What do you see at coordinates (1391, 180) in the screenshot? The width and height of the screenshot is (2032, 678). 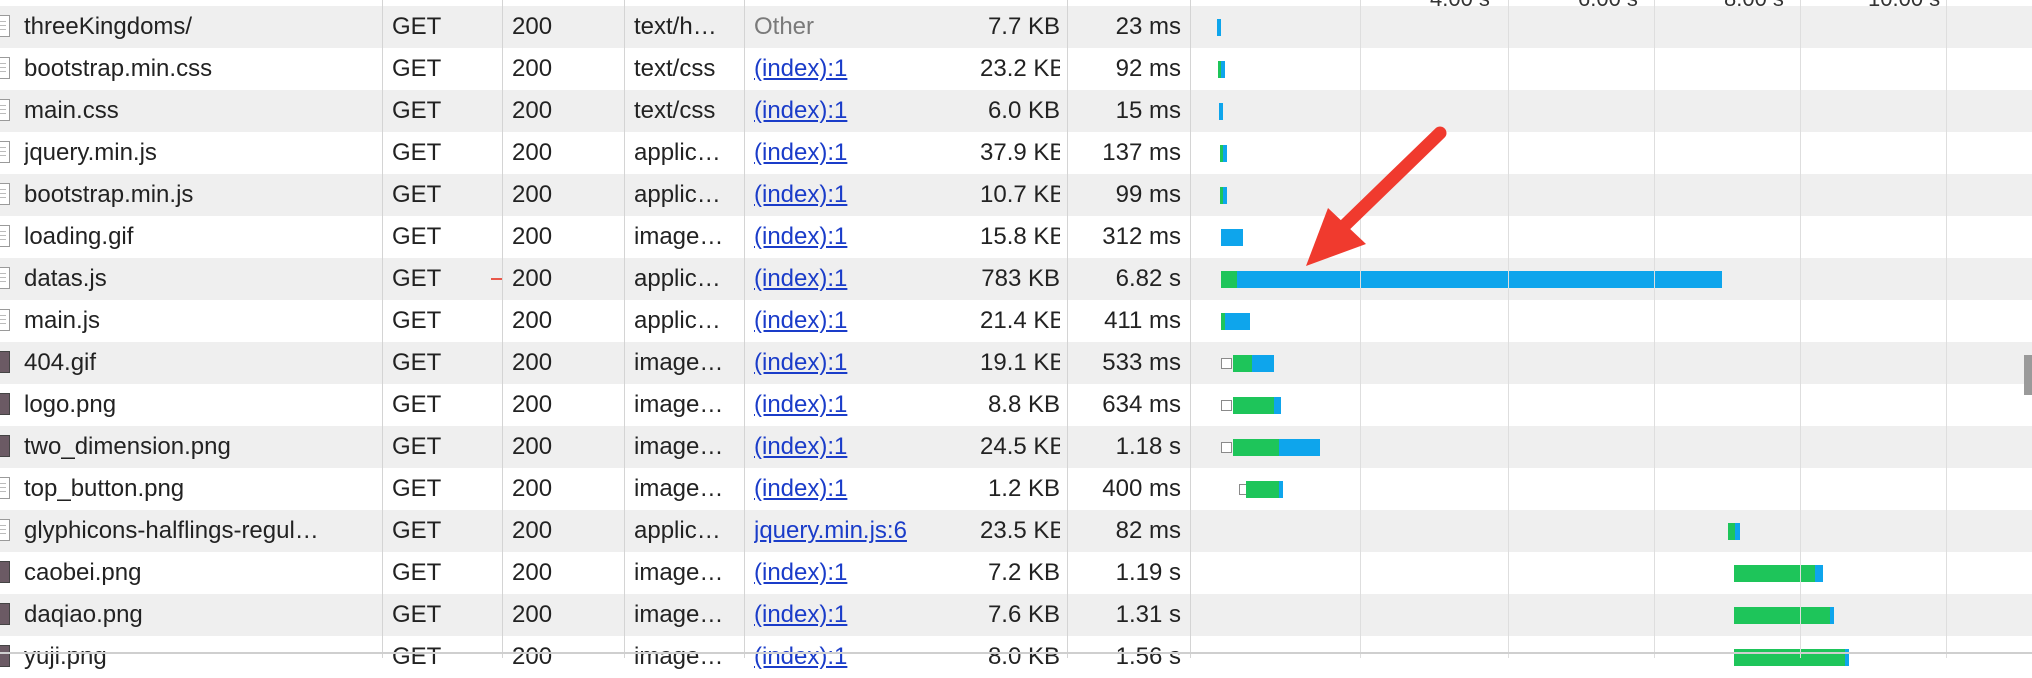 I see `arrow-shaft` at bounding box center [1391, 180].